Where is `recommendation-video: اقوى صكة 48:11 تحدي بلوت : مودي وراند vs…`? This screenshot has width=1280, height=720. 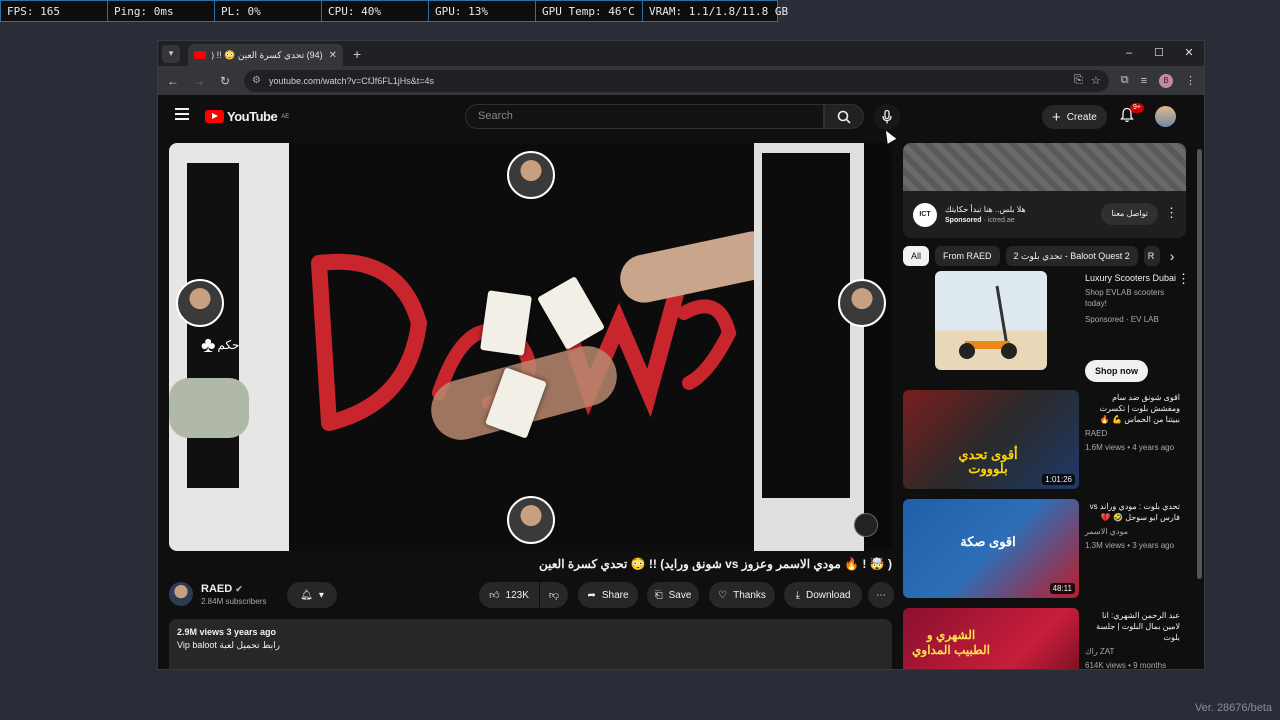 recommendation-video: اقوى صكة 48:11 تحدي بلوت : مودي وراند vs… is located at coordinates (1045, 551).